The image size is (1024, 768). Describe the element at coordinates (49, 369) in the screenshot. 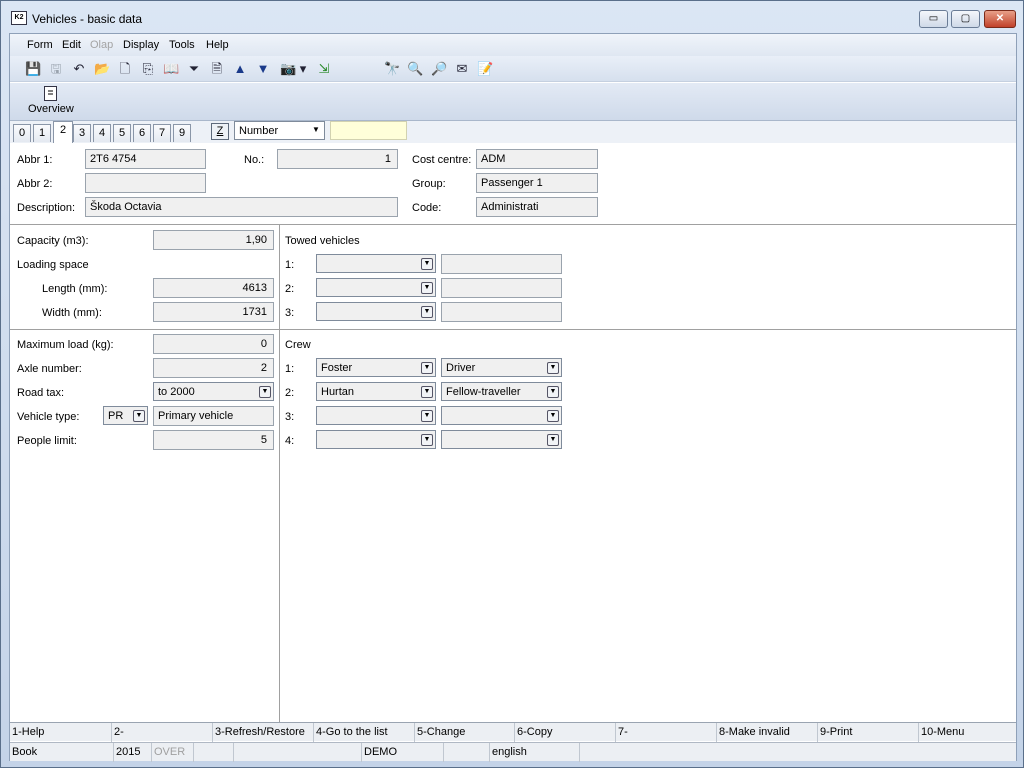

I see `axle-number-label: Axle number:` at that location.